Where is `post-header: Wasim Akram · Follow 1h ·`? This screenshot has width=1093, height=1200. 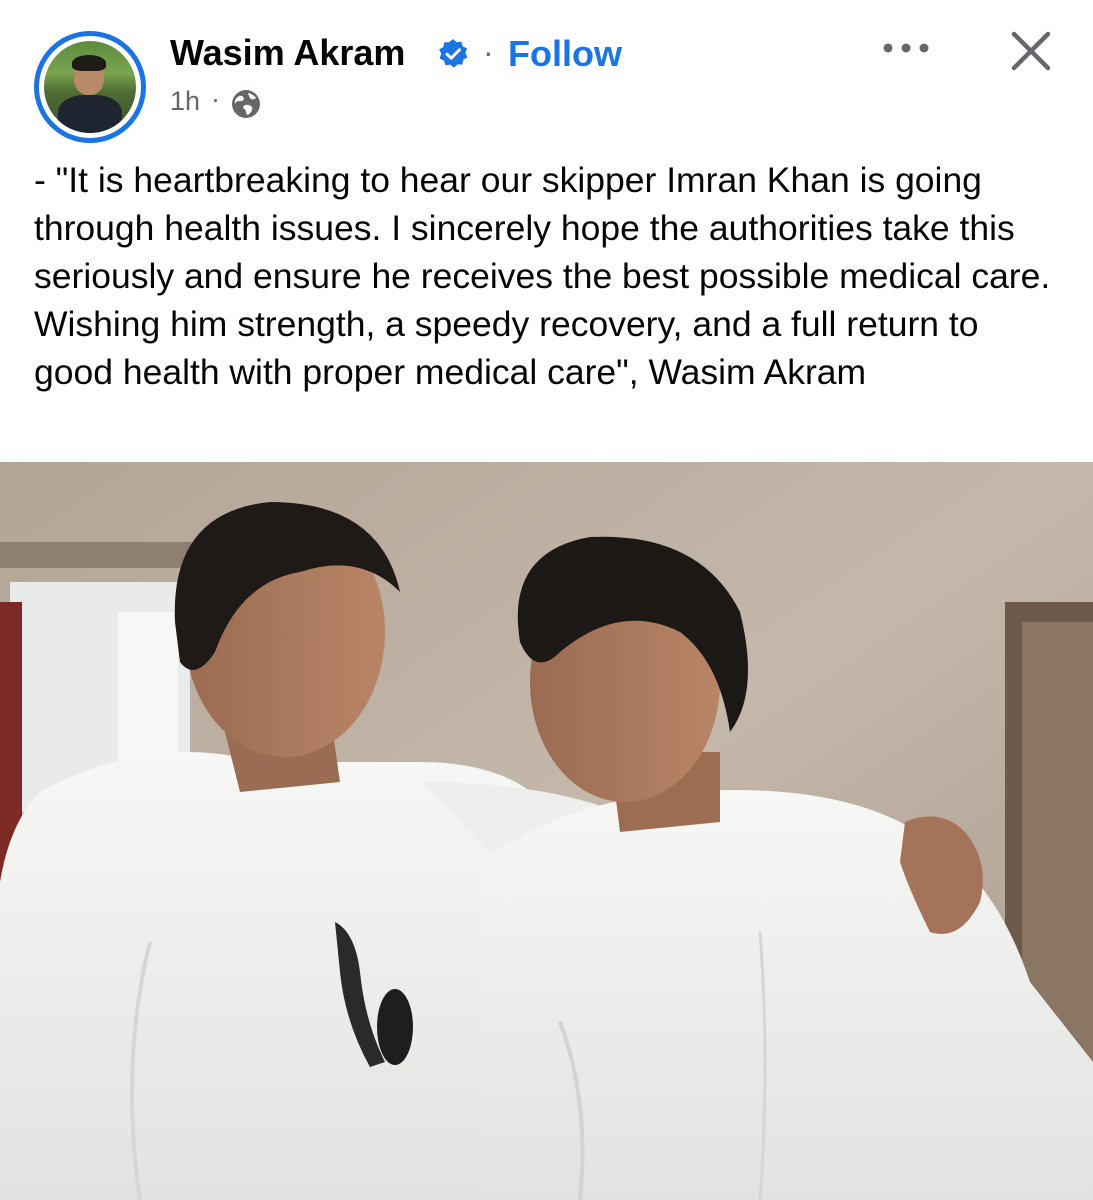
post-header: Wasim Akram · Follow 1h · is located at coordinates (546, 71).